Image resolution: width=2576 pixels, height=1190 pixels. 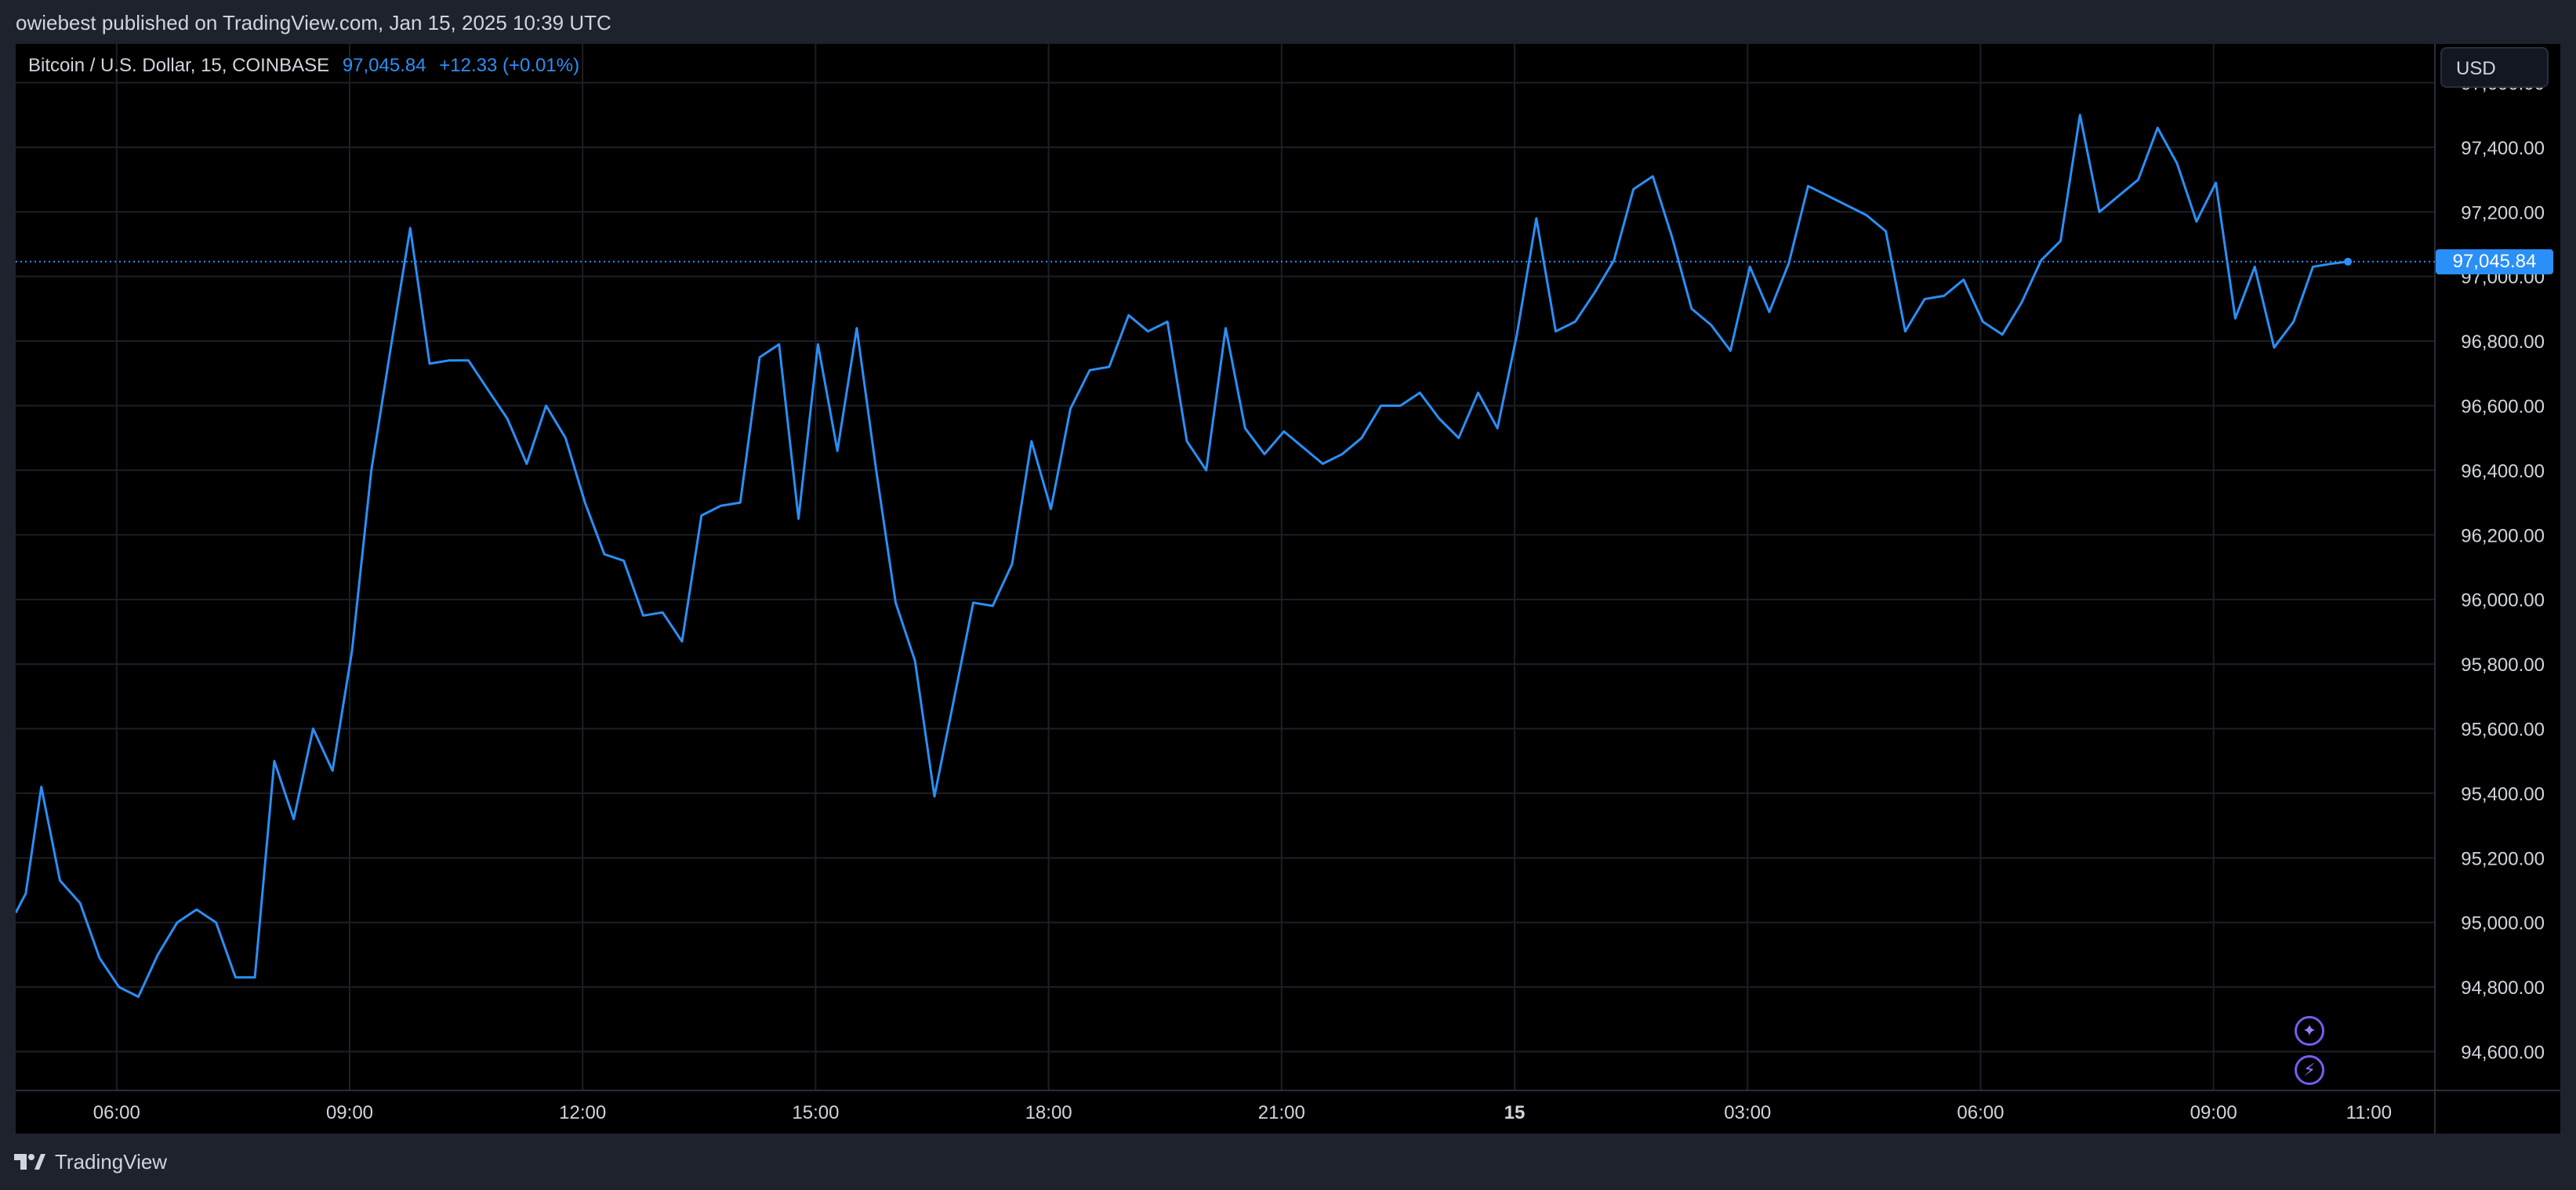 I want to click on y-tick-label: 95,000.00, so click(x=2503, y=923).